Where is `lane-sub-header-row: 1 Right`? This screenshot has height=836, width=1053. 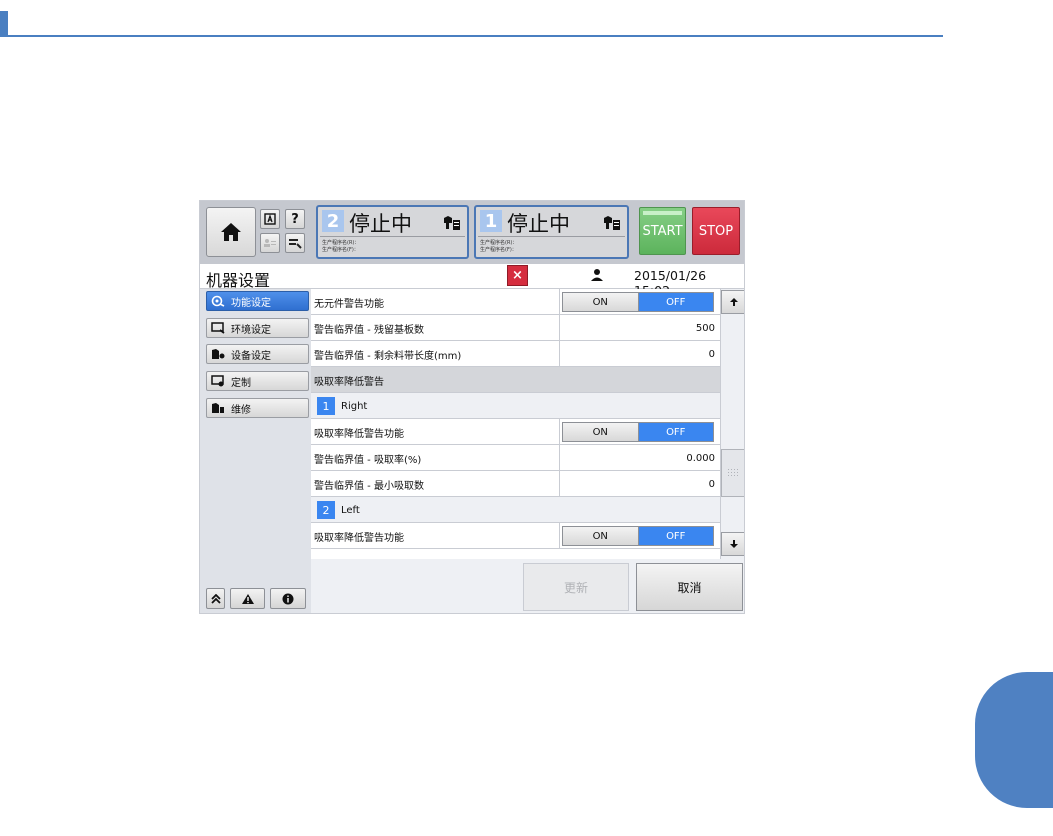
lane-sub-header-row: 1 Right is located at coordinates (515, 406).